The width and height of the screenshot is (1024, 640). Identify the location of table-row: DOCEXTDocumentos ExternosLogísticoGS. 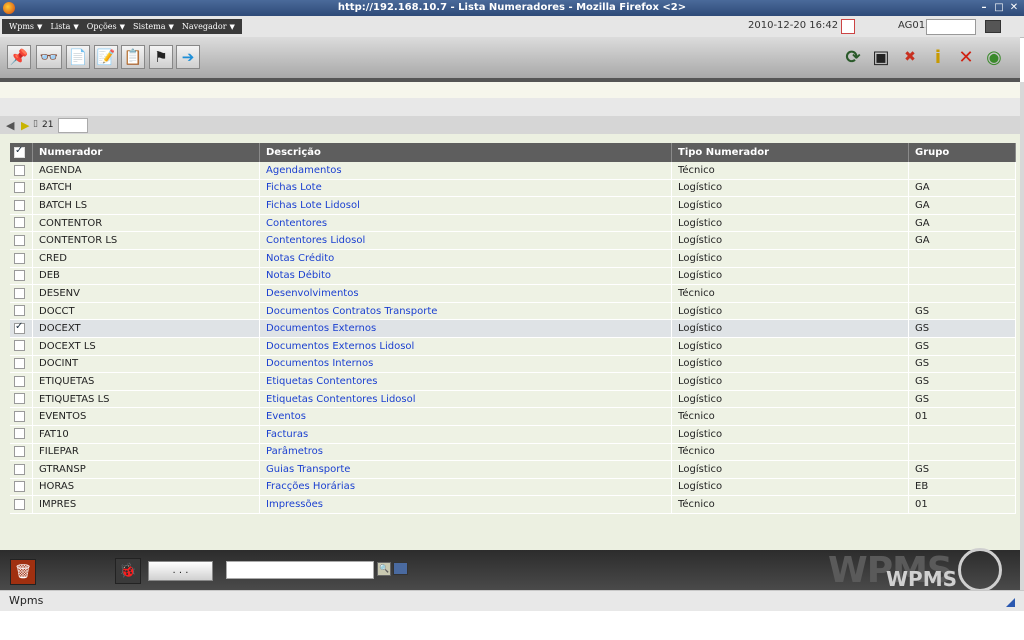
(513, 328).